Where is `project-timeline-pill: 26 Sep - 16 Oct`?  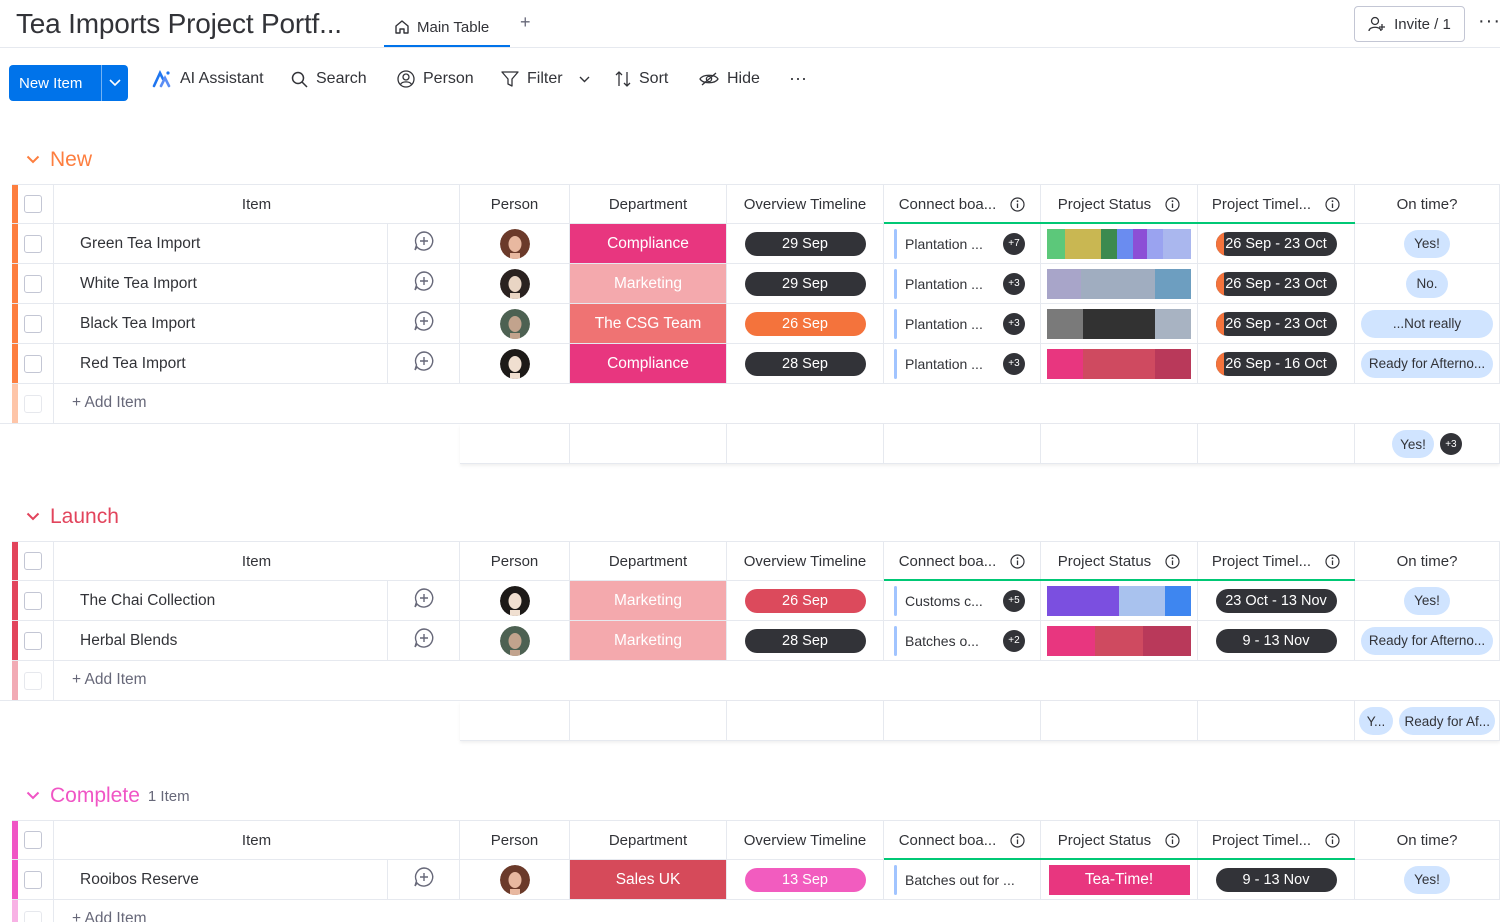
project-timeline-pill: 26 Sep - 16 Oct is located at coordinates (1276, 363).